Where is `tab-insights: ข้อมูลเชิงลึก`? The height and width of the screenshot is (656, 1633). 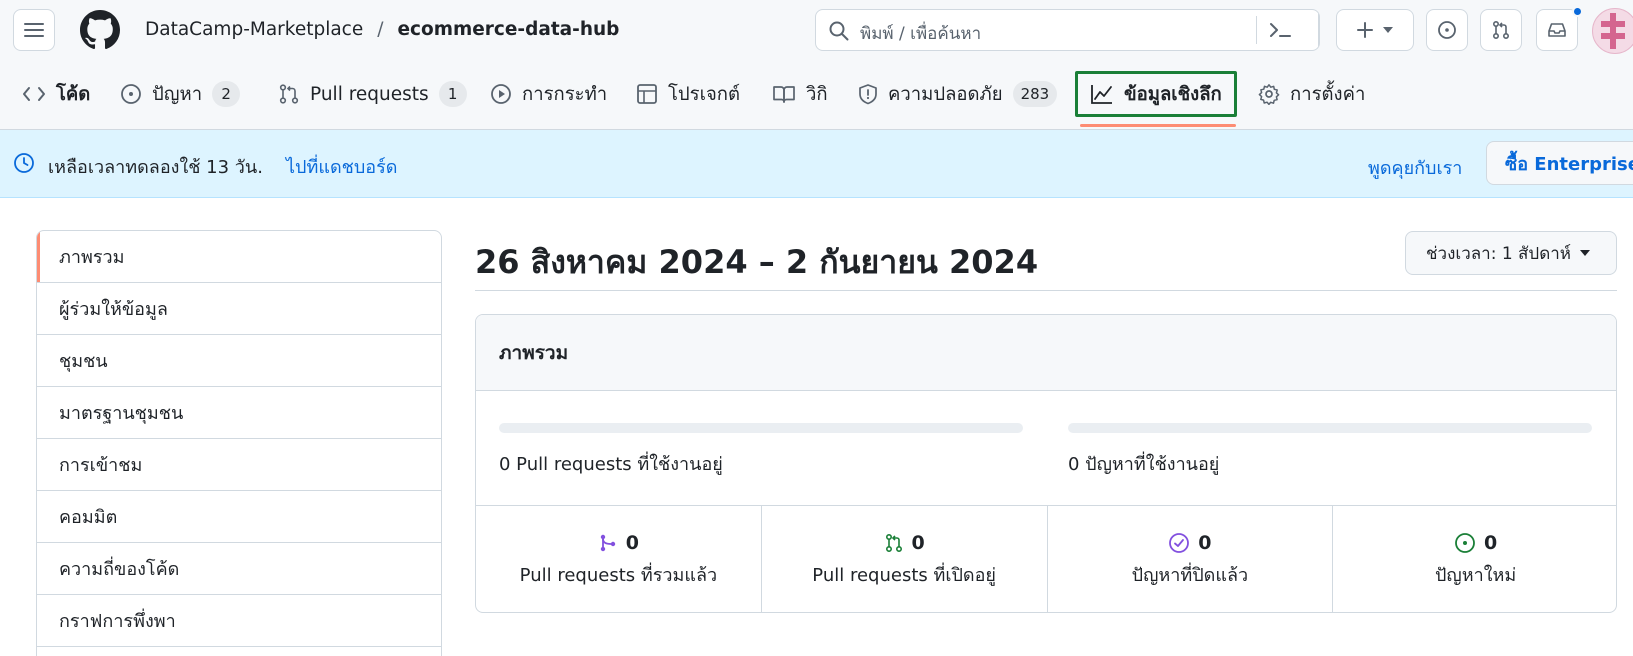
tab-insights: ข้อมูลเชิงลึก is located at coordinates (1156, 94).